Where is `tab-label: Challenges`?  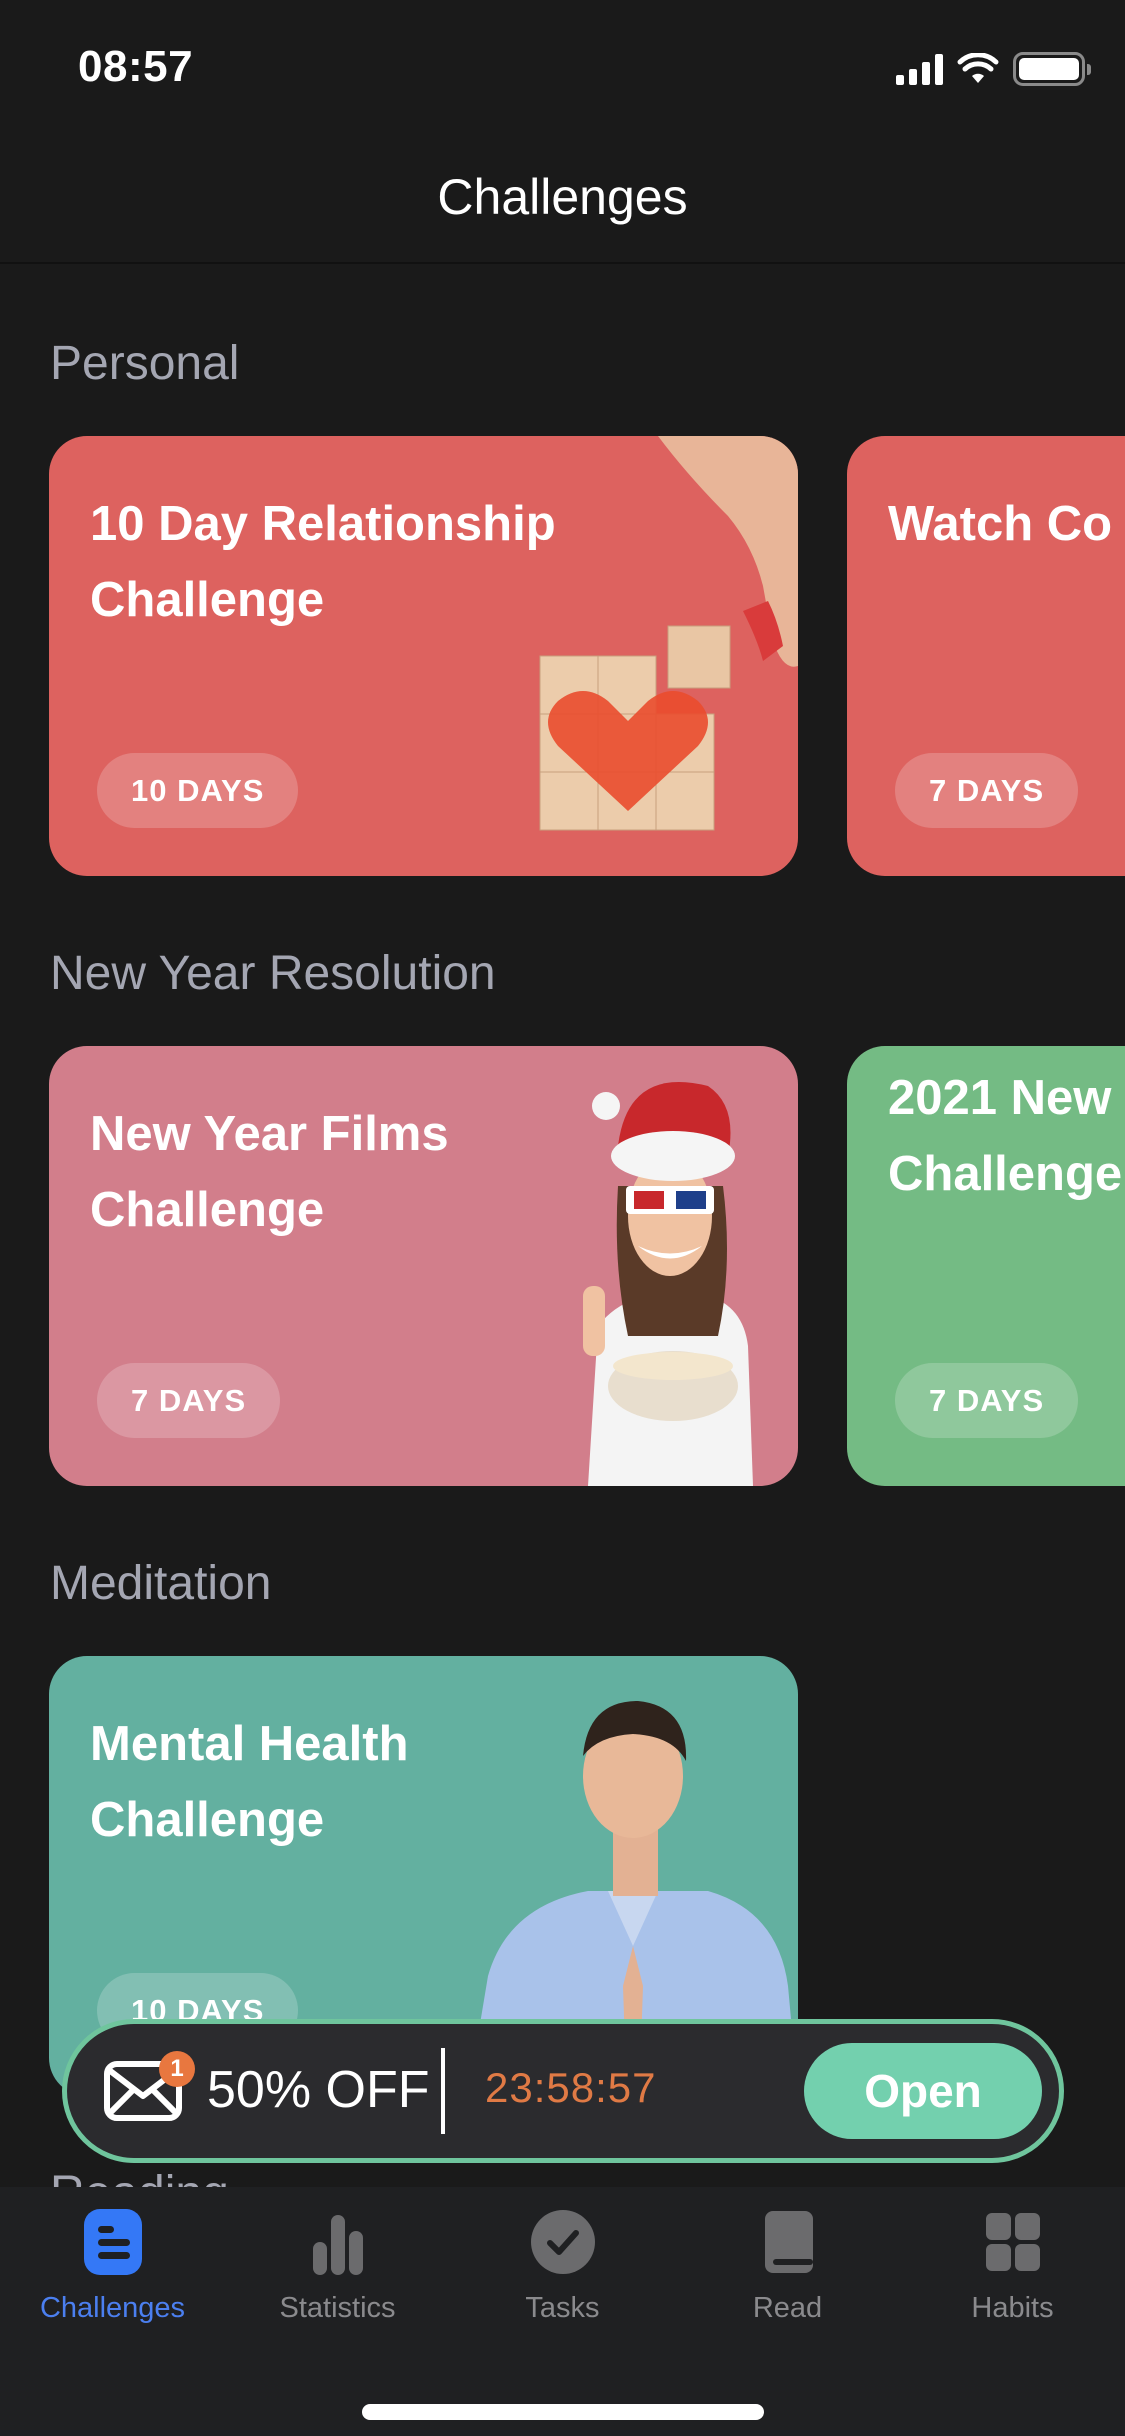 tab-label: Challenges is located at coordinates (112, 2308).